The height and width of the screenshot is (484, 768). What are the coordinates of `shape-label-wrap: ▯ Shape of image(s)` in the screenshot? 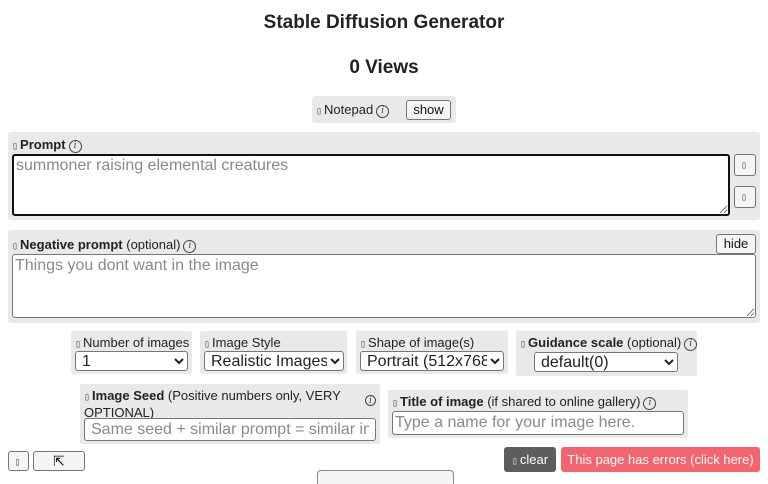 It's located at (417, 342).